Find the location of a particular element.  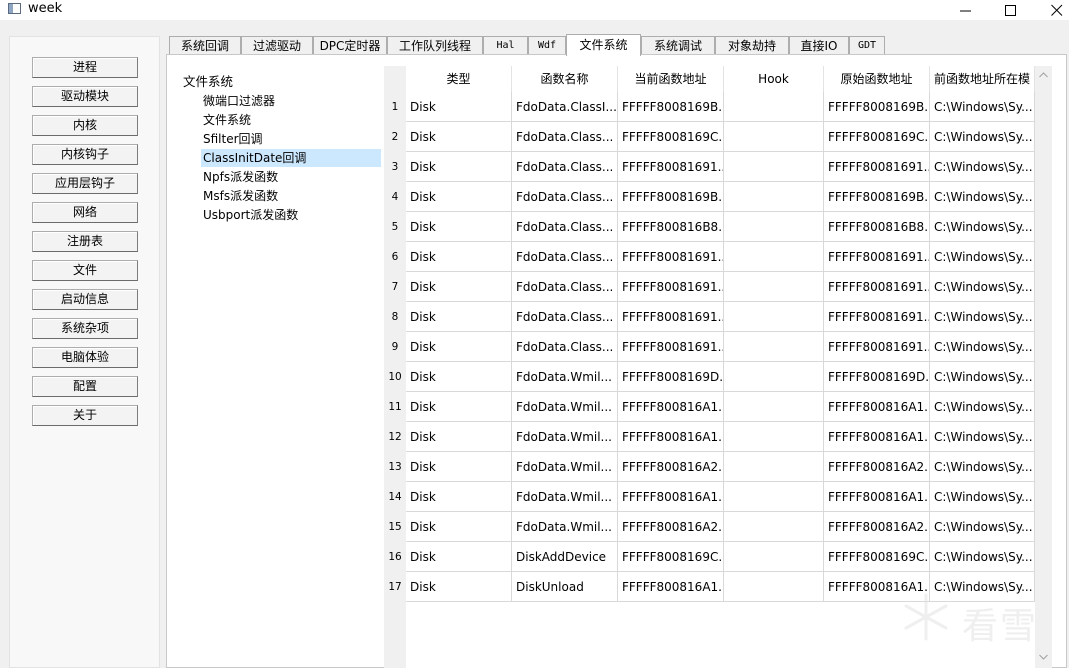

table-cell: DiskAddDevice is located at coordinates (565, 557).